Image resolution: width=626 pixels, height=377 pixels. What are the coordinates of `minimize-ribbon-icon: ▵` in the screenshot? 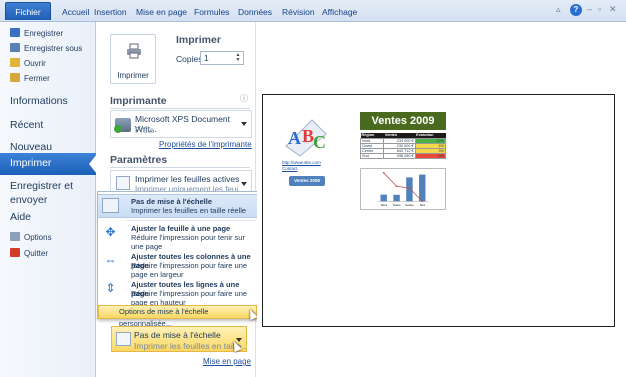 It's located at (558, 9).